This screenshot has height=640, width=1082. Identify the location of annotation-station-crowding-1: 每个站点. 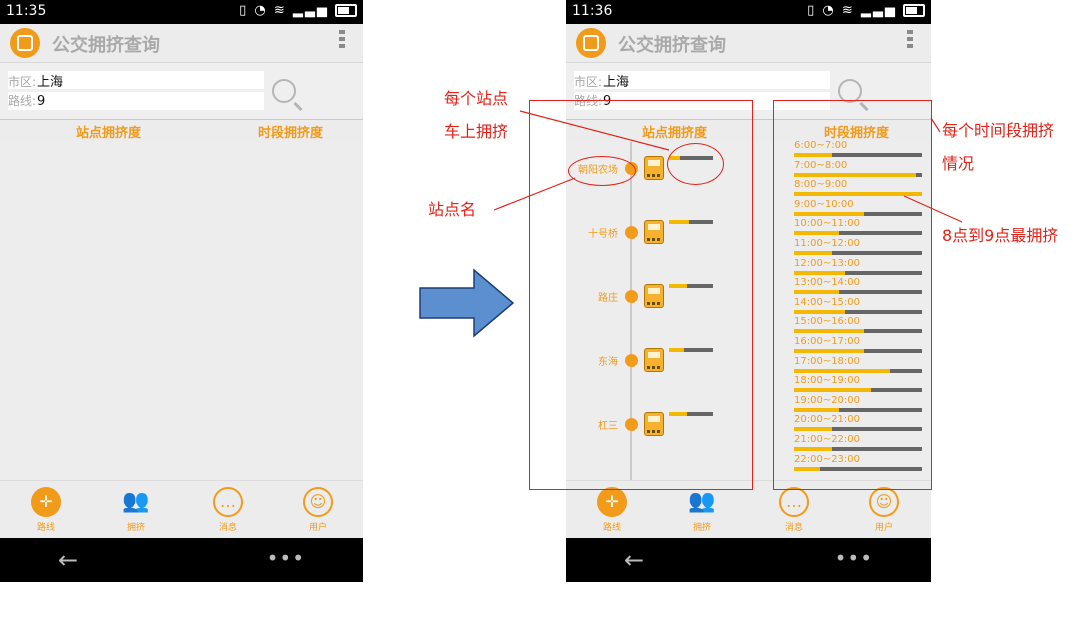
(476, 98).